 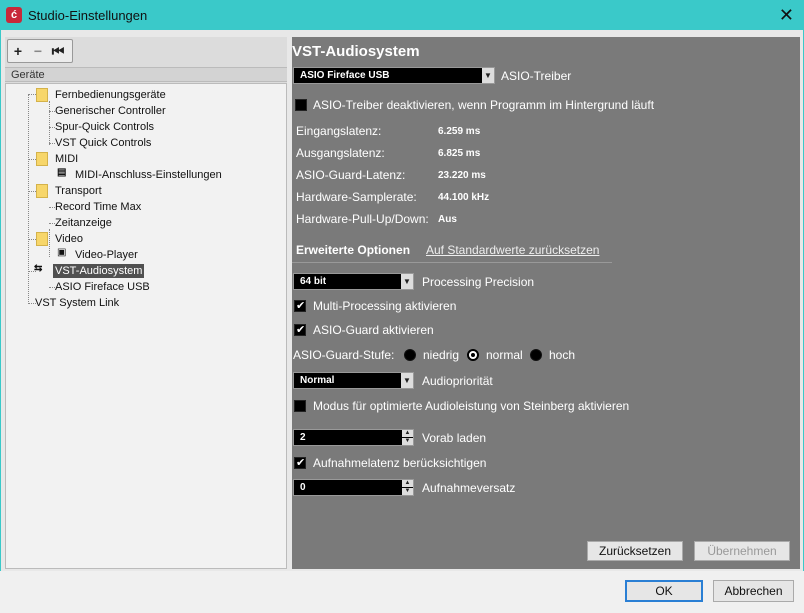 I want to click on close-icon: ✕, so click(x=786, y=15).